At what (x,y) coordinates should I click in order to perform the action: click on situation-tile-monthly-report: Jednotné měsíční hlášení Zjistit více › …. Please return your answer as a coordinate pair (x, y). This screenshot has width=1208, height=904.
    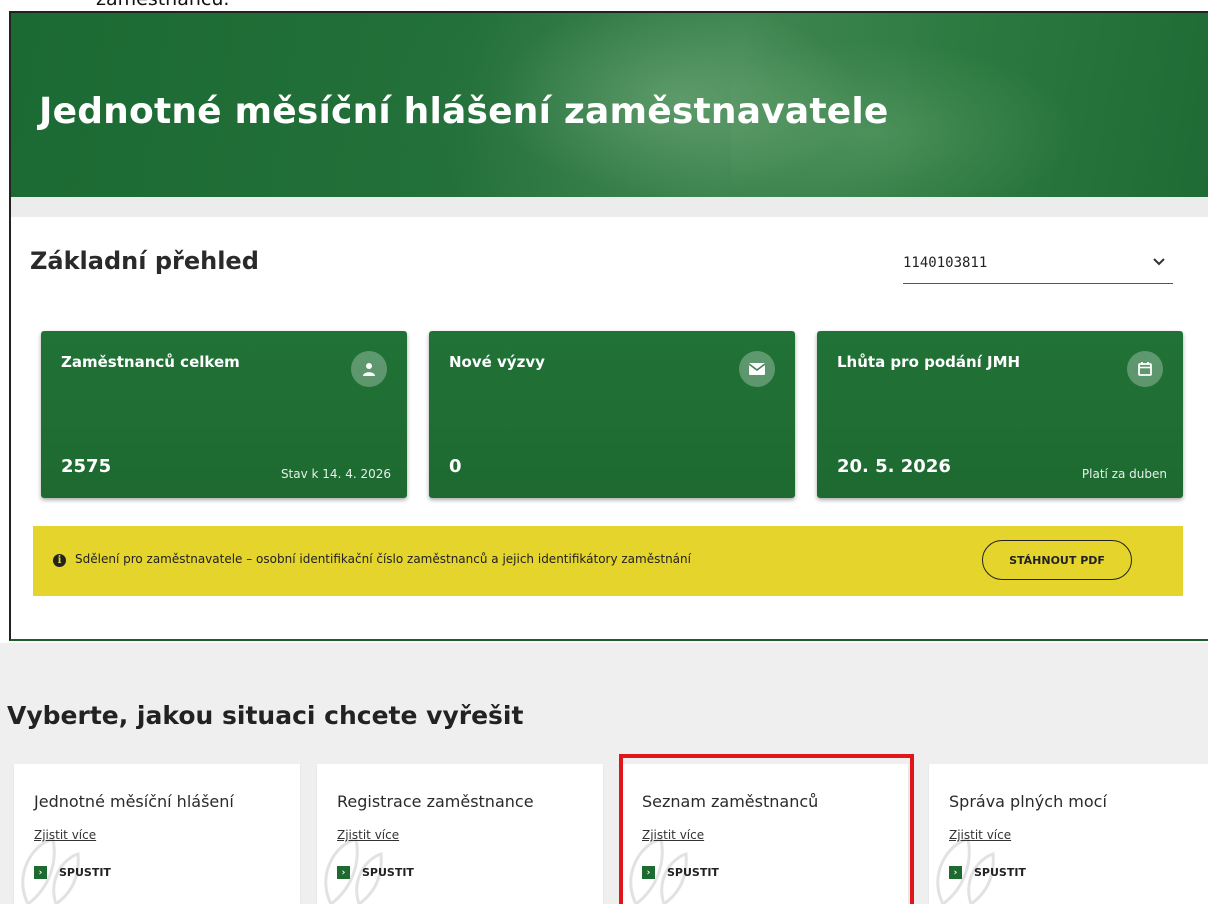
    Looking at the image, I should click on (157, 834).